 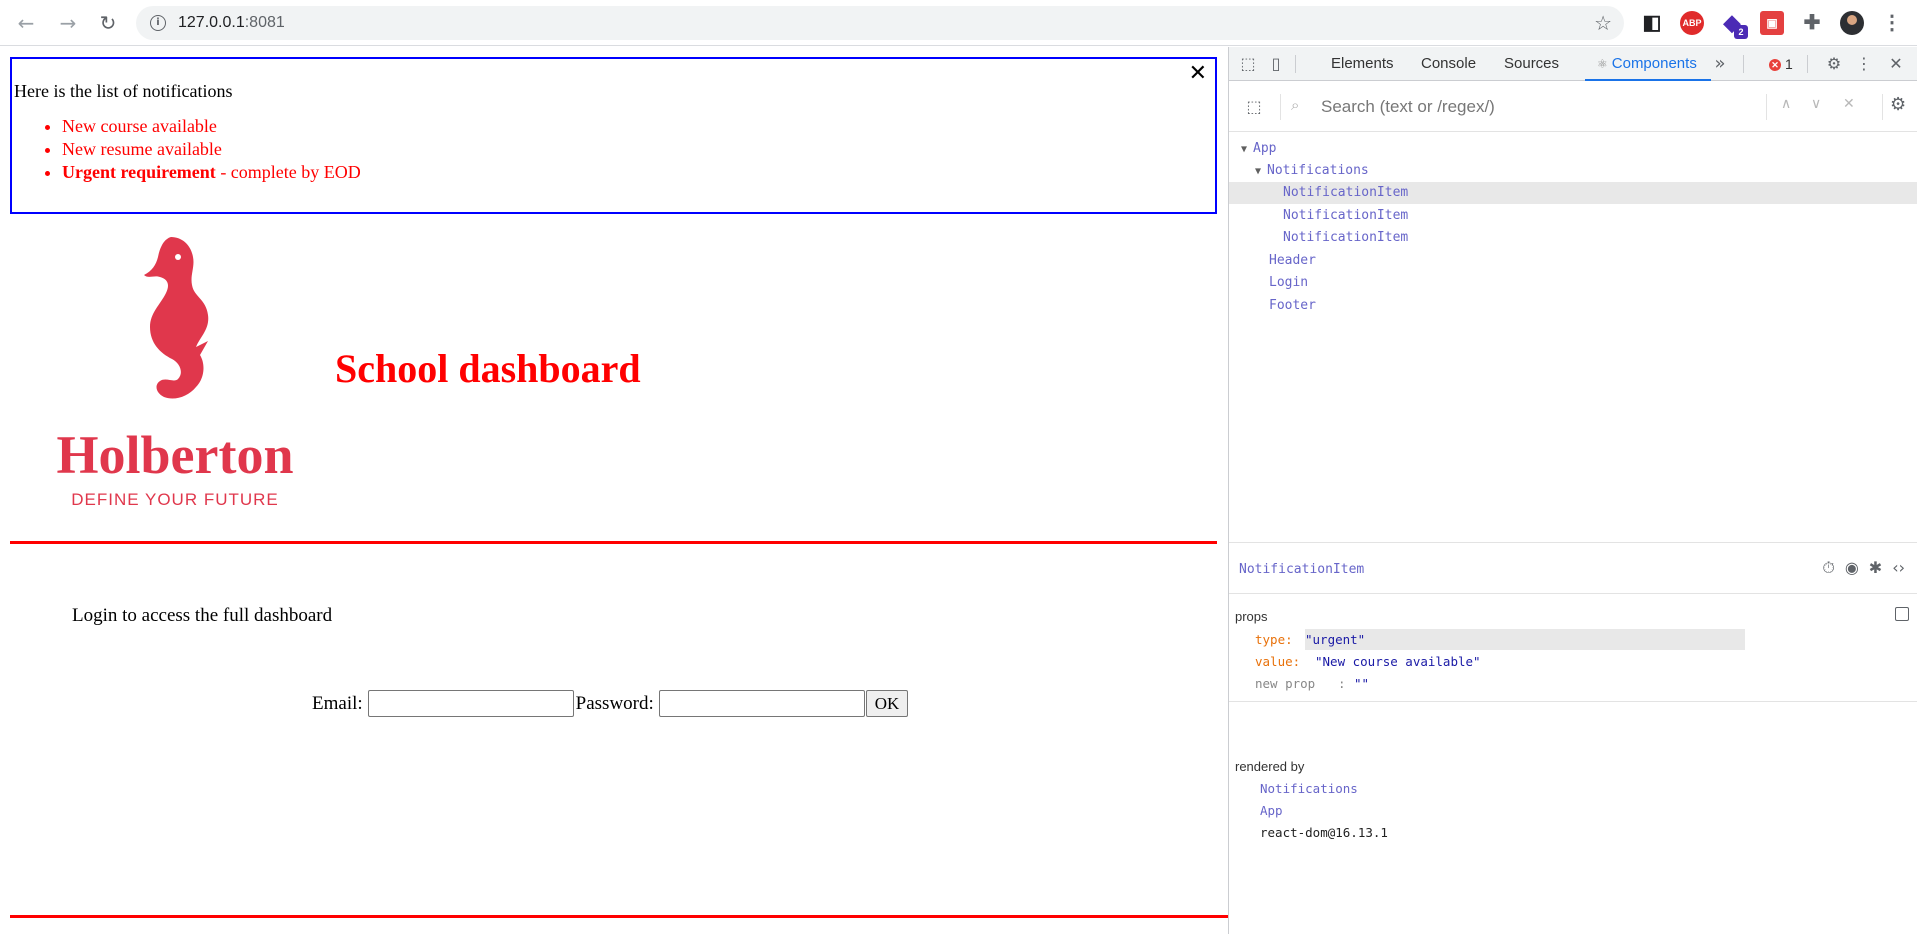 What do you see at coordinates (488, 368) in the screenshot?
I see `page-title: School dashboard` at bounding box center [488, 368].